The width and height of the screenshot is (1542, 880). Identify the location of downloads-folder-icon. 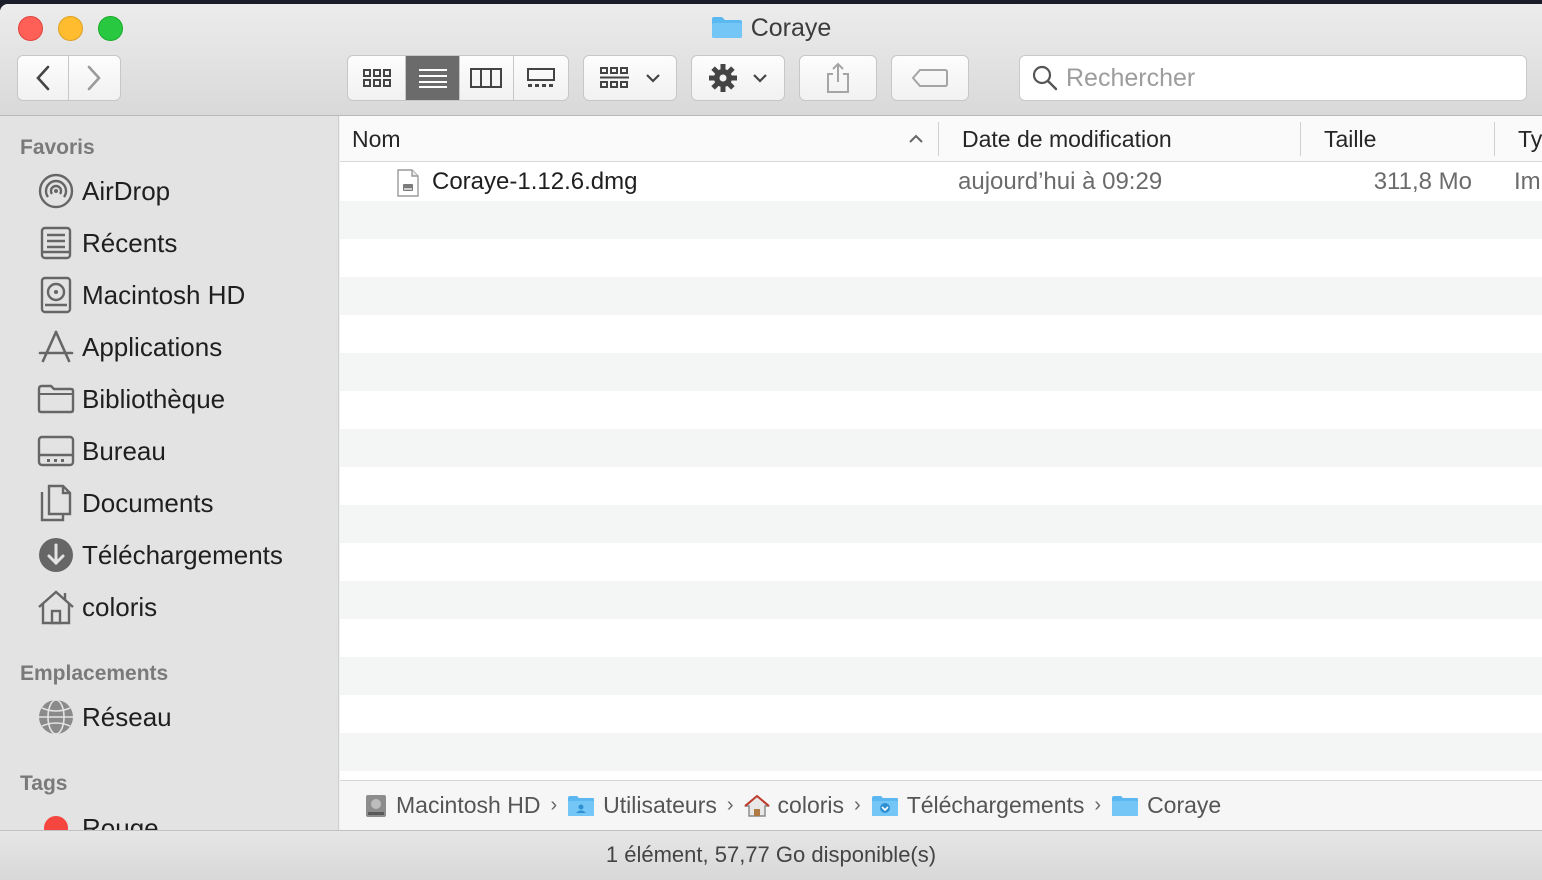
(885, 806).